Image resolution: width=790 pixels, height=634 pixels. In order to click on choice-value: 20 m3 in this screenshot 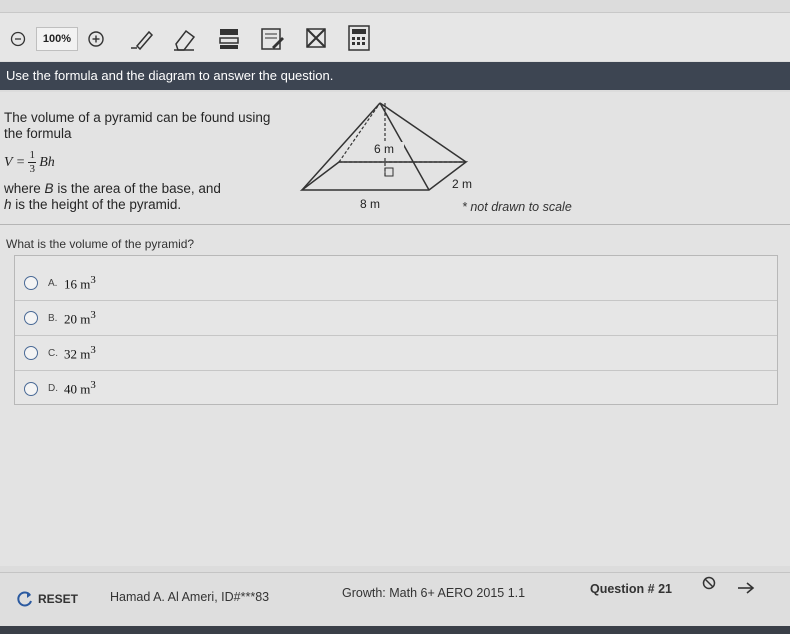, I will do `click(80, 318)`.